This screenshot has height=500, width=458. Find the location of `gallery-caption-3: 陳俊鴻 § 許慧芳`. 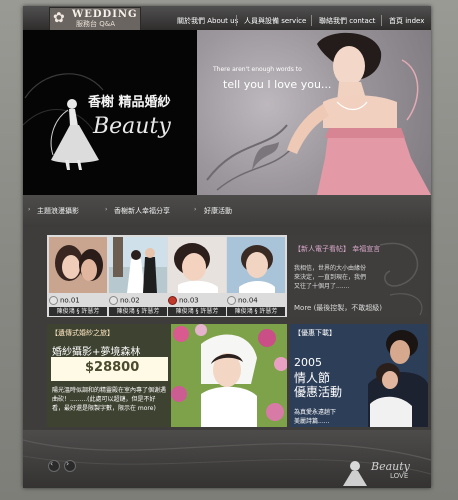

gallery-caption-3: 陳俊鴻 § 許慧芳 is located at coordinates (197, 311).